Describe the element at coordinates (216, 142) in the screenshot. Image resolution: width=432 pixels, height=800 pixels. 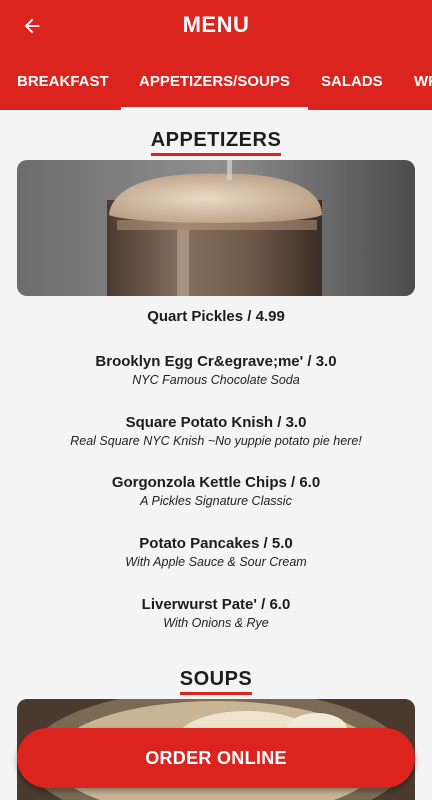
I see `section-title-appetizers: APPETIZERS` at that location.